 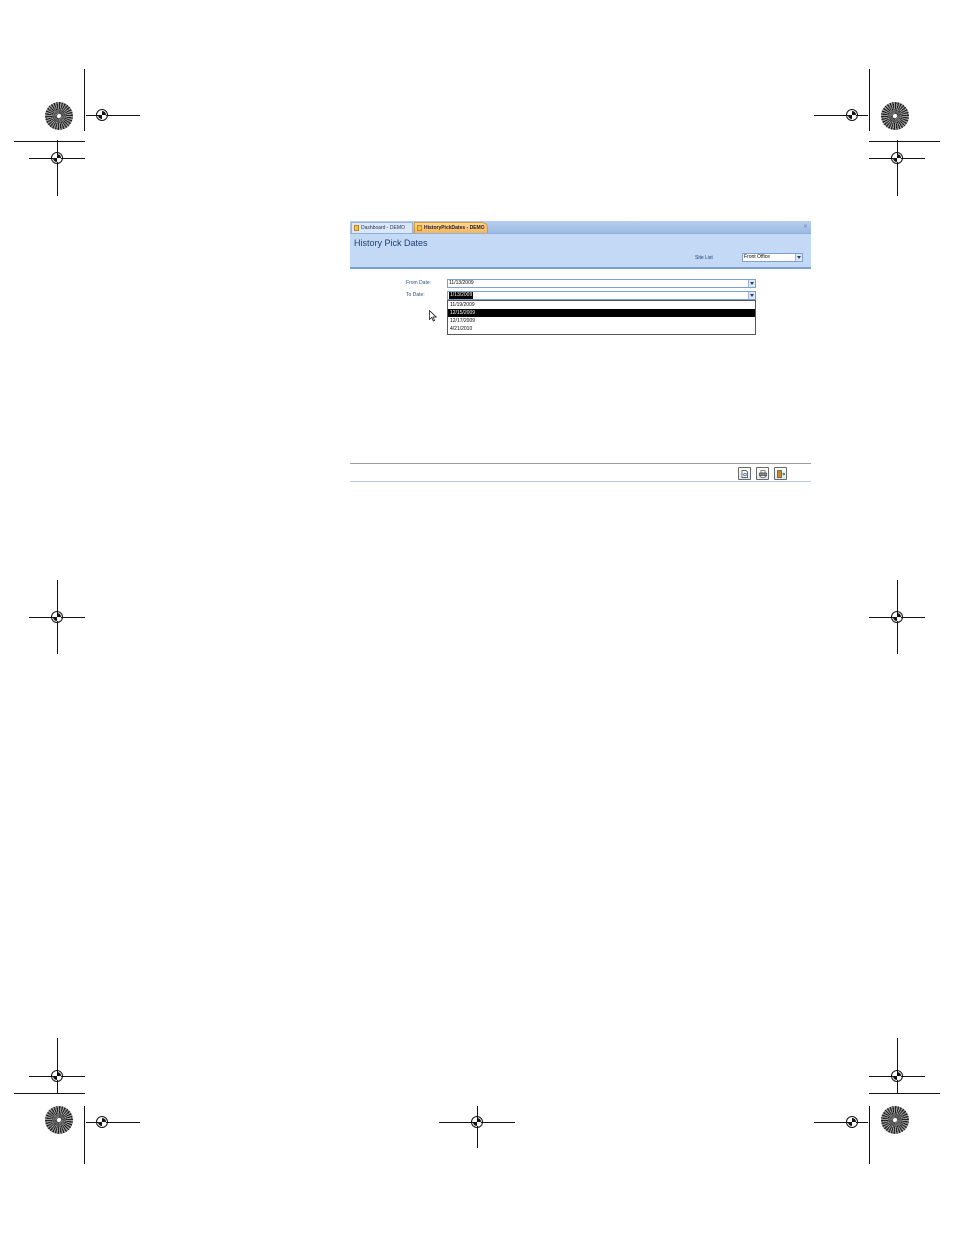 What do you see at coordinates (601, 313) in the screenshot?
I see `dropdown-option-selected: 12/15/2009` at bounding box center [601, 313].